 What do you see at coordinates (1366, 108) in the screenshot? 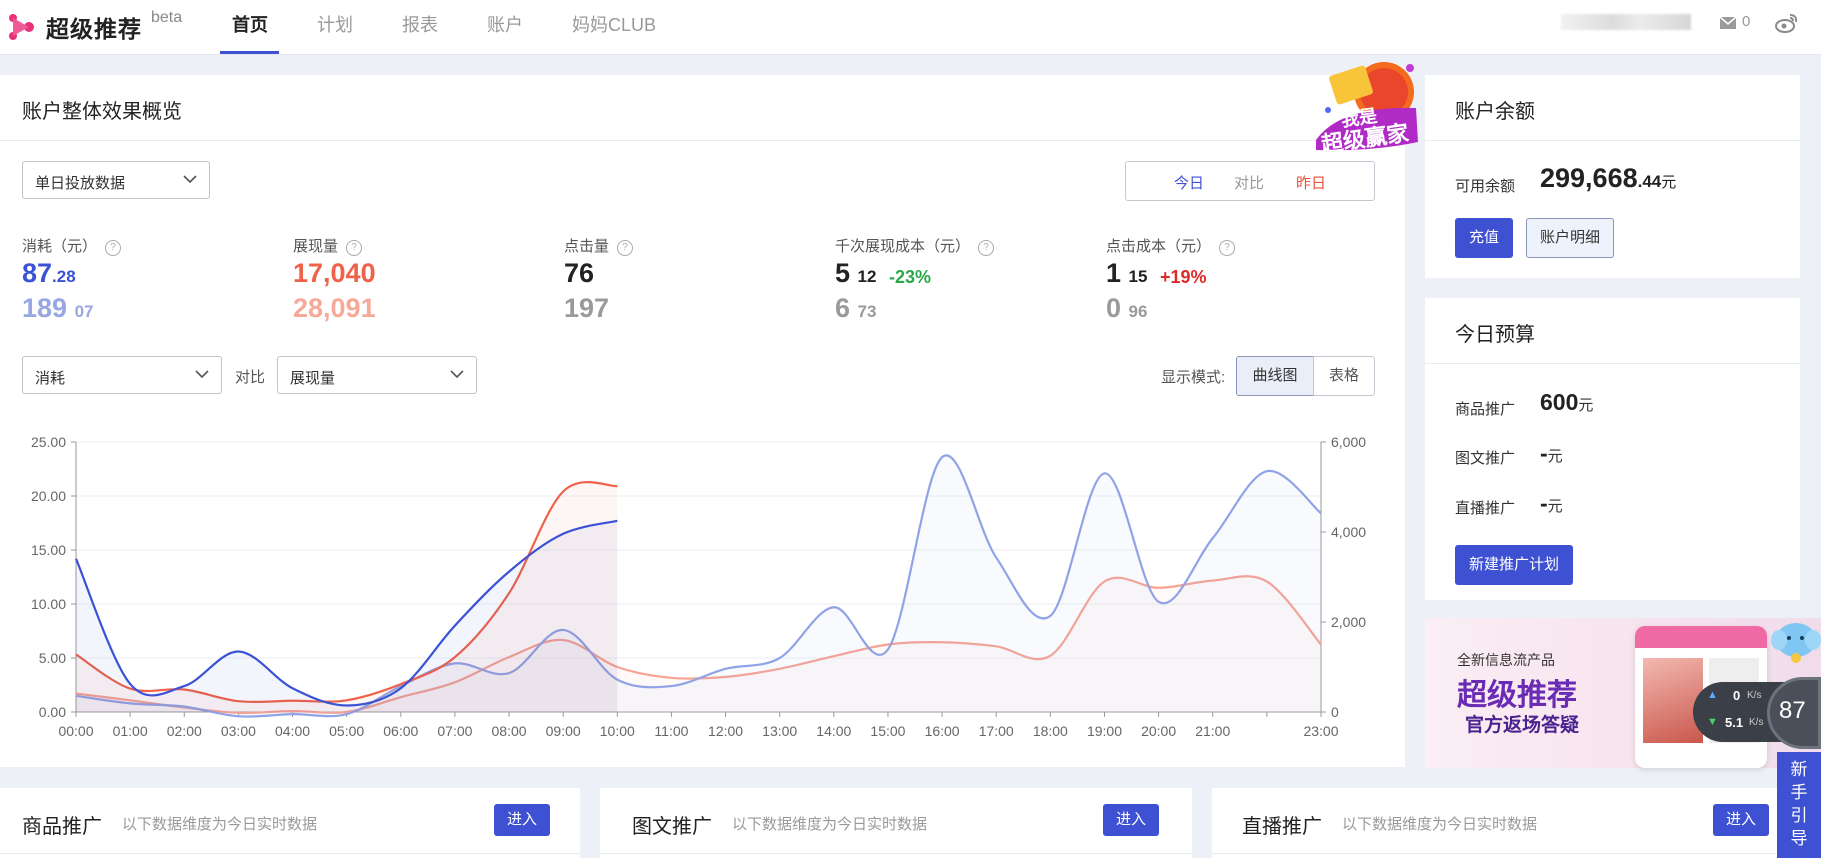
I see `super-winner-badge: 我是 超级赢家` at bounding box center [1366, 108].